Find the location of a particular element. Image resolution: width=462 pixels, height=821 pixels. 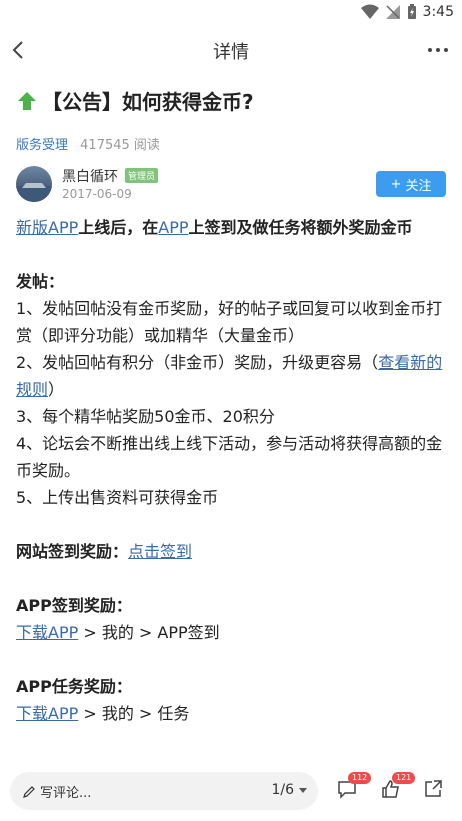

avatar is located at coordinates (34, 184).